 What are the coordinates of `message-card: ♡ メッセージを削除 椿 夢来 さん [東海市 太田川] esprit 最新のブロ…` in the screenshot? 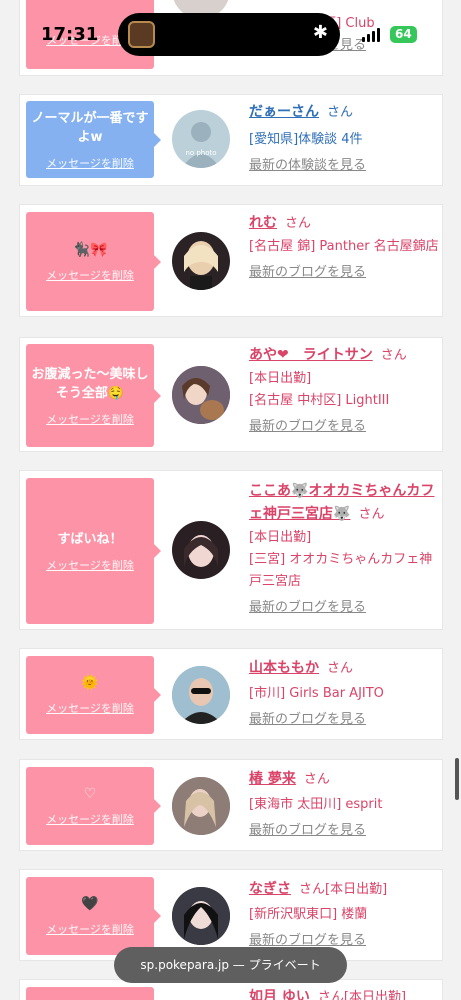 It's located at (231, 805).